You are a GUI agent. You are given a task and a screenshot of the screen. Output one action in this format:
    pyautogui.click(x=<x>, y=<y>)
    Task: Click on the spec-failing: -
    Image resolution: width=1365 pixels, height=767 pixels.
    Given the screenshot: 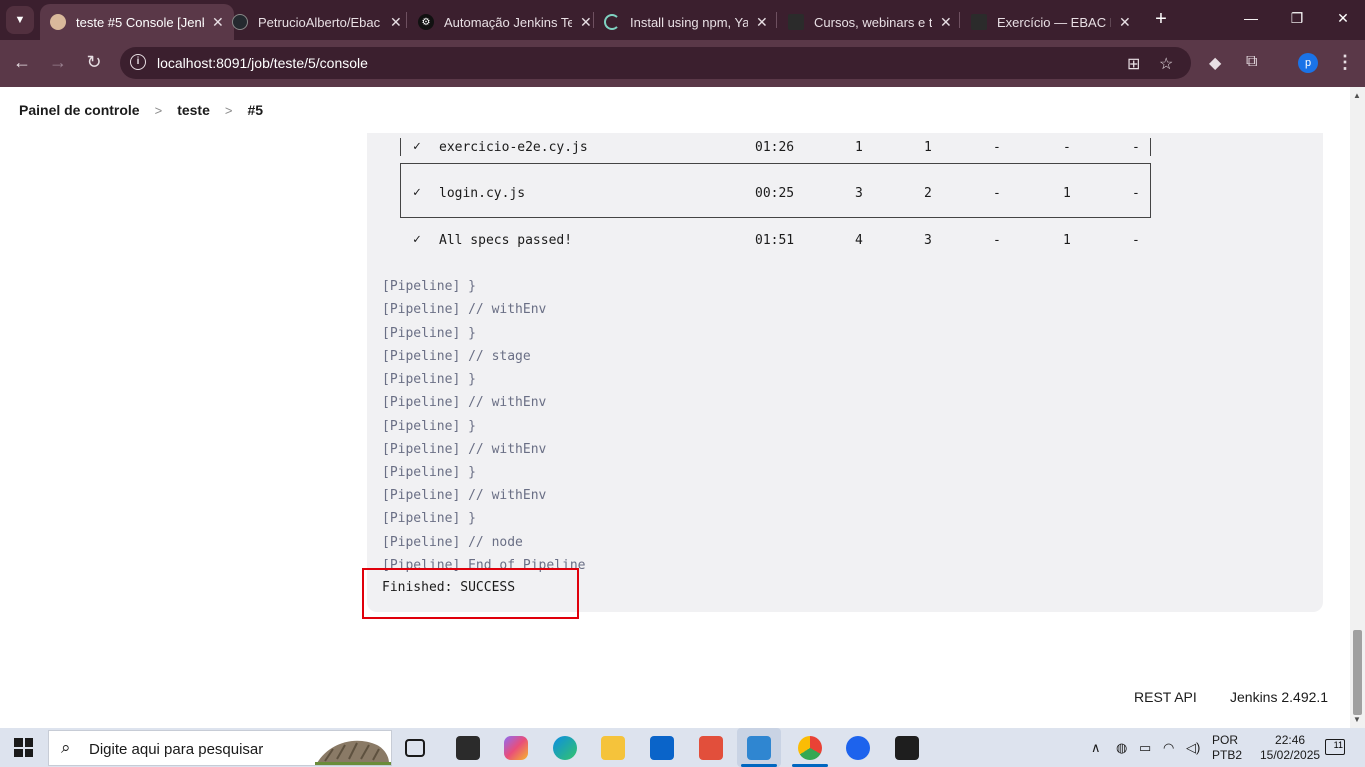 What is the action you would take?
    pyautogui.click(x=997, y=193)
    